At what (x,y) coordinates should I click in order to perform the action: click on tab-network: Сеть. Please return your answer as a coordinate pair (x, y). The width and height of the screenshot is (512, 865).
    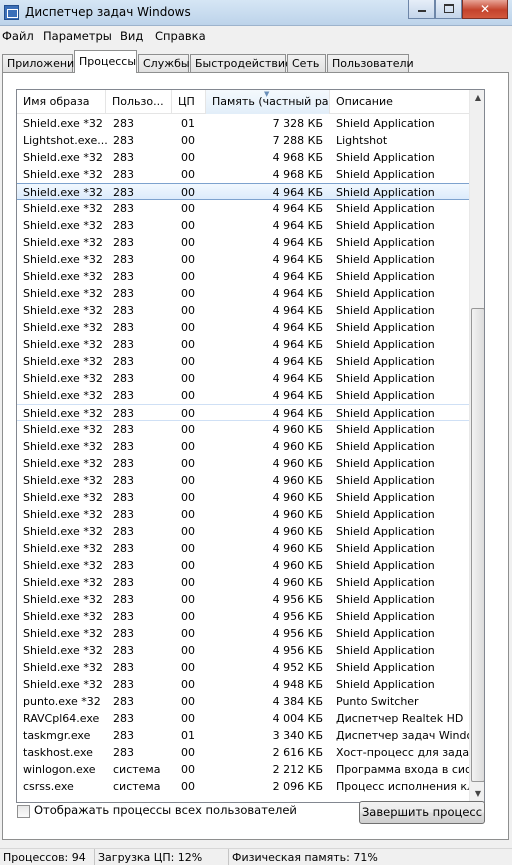
    Looking at the image, I should click on (306, 63).